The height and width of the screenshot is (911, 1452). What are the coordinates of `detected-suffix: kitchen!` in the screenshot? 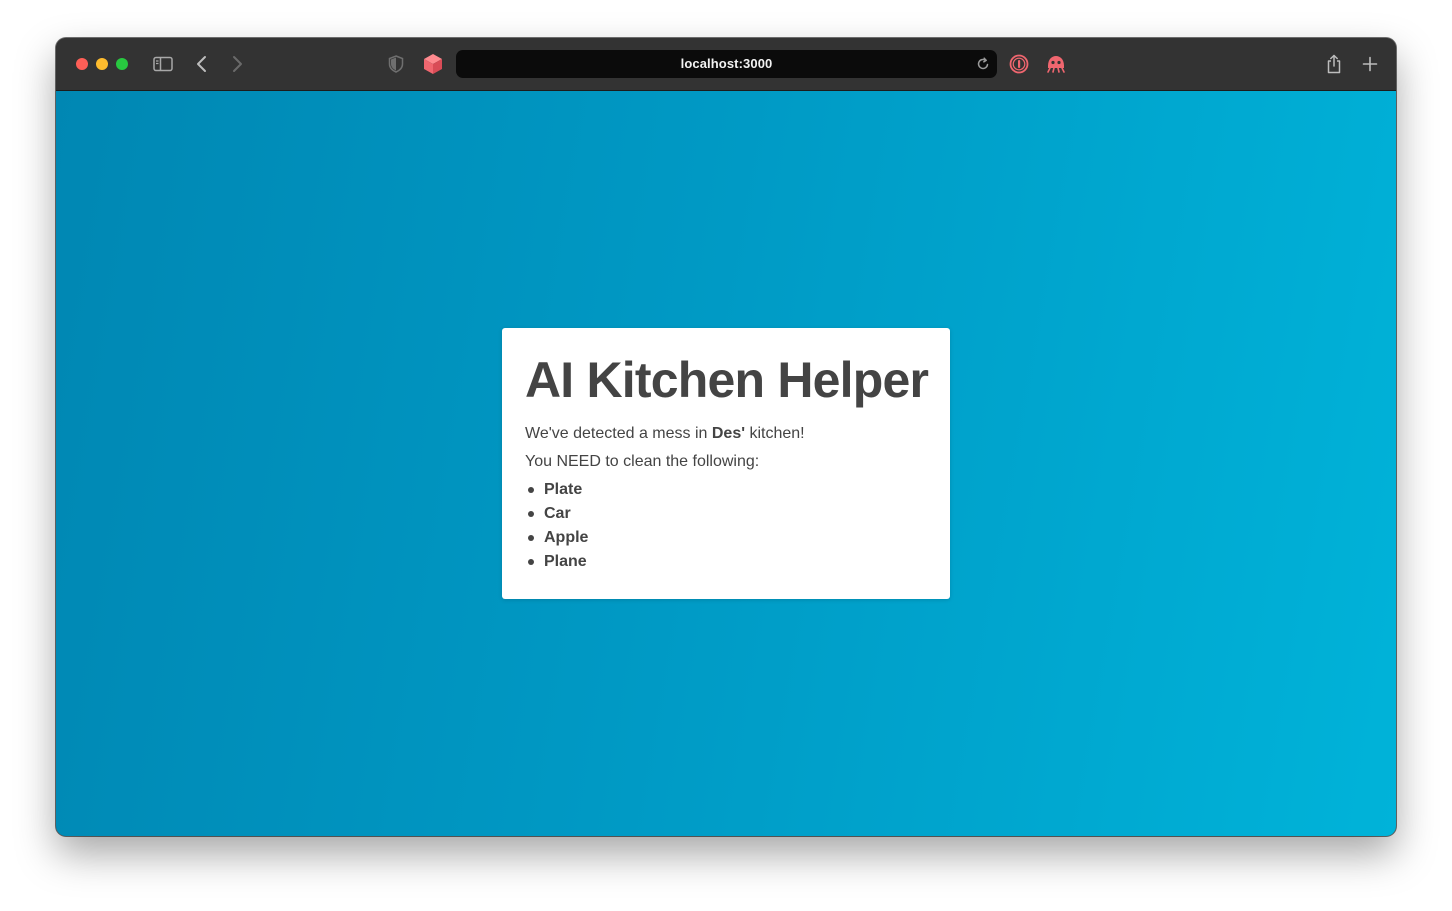 It's located at (775, 433).